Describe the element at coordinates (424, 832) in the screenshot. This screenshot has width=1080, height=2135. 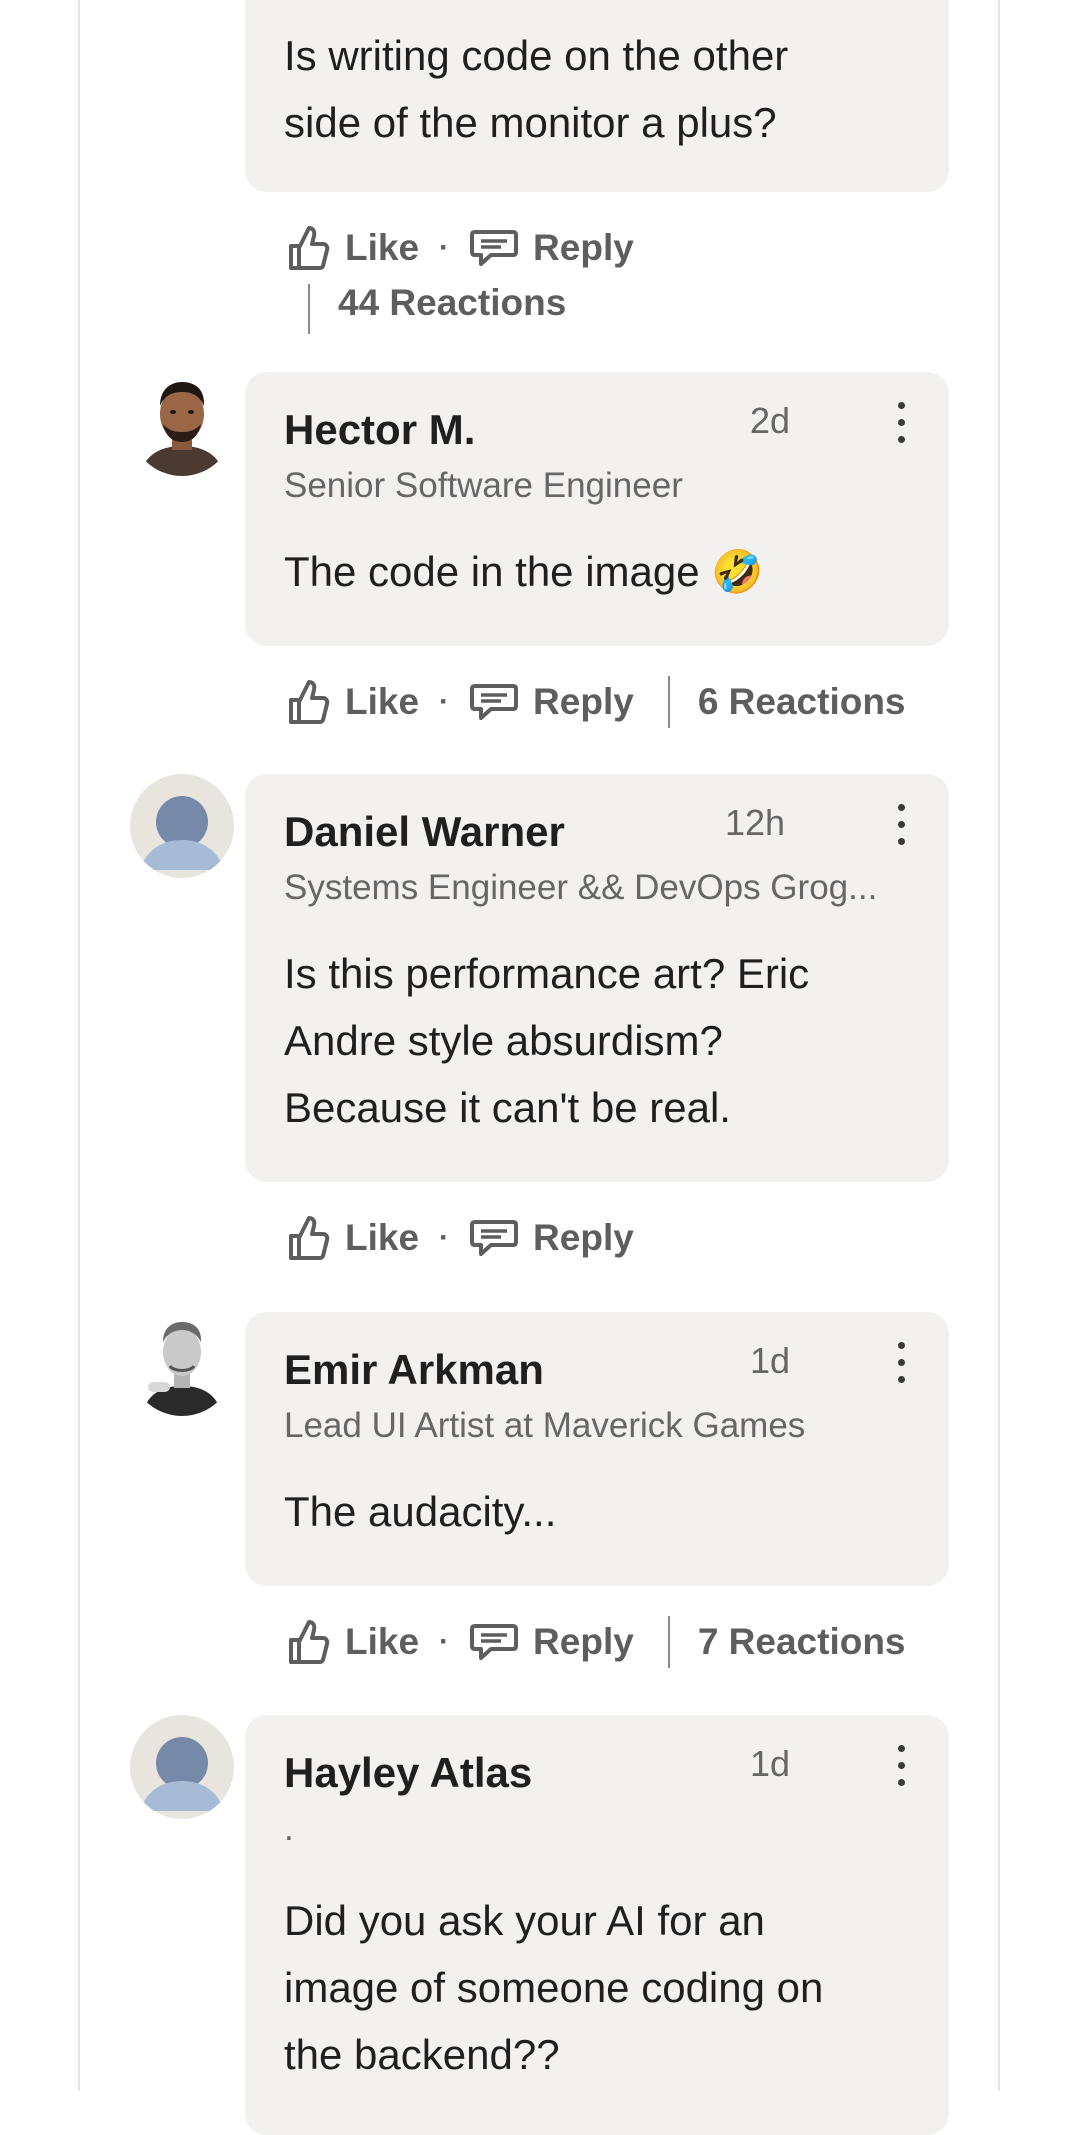
I see `author-name: Daniel Warner` at that location.